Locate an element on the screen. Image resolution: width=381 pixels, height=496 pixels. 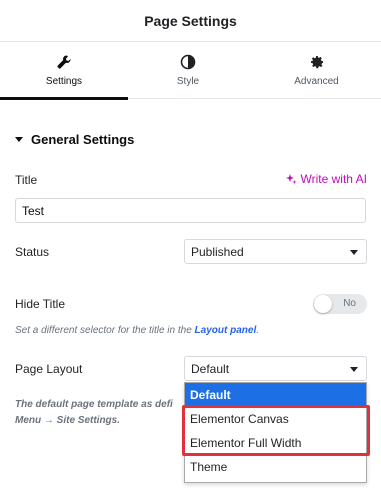
page-layout-help-line1: The default page template as defi is located at coordinates (94, 404).